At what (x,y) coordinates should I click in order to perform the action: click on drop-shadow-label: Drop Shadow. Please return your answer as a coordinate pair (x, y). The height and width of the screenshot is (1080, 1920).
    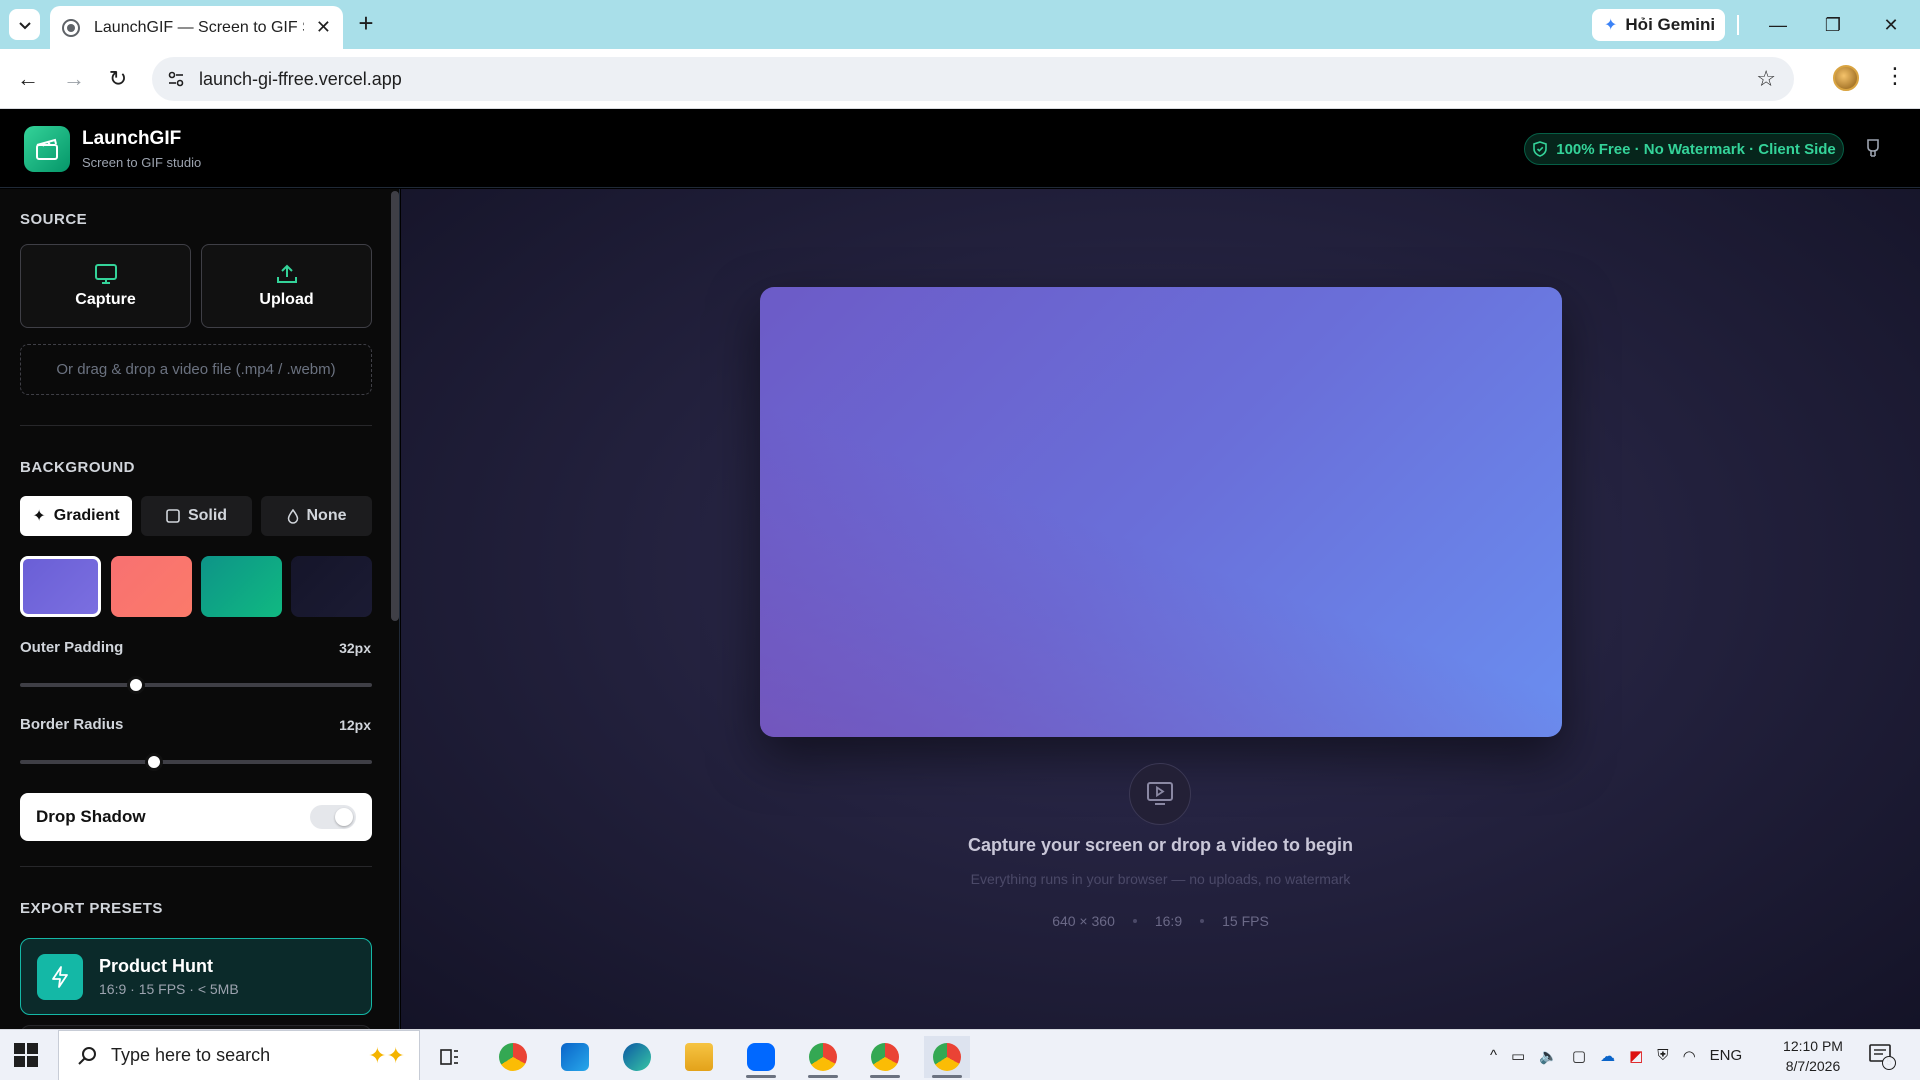
    Looking at the image, I should click on (91, 816).